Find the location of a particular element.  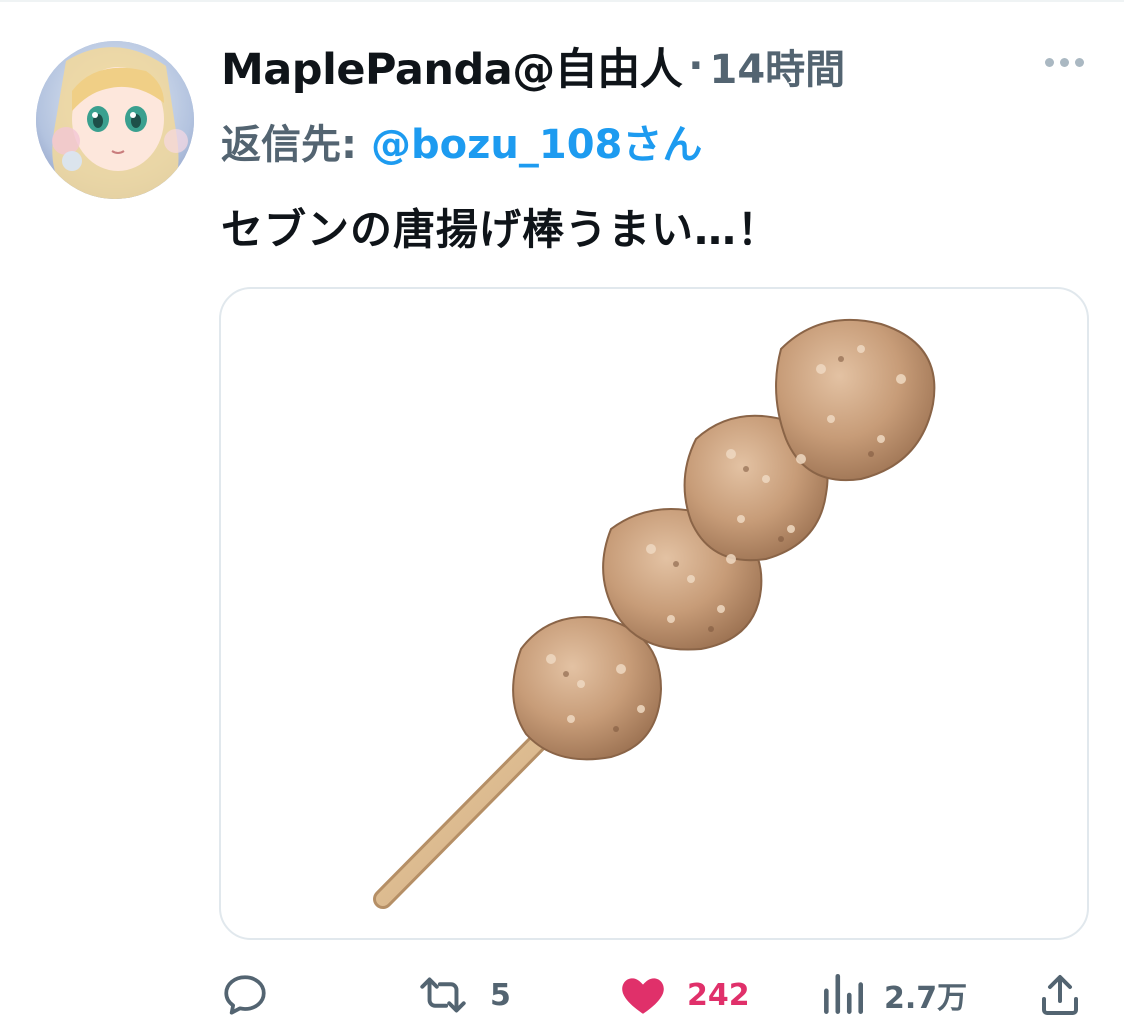

share-button is located at coordinates (1060, 995).